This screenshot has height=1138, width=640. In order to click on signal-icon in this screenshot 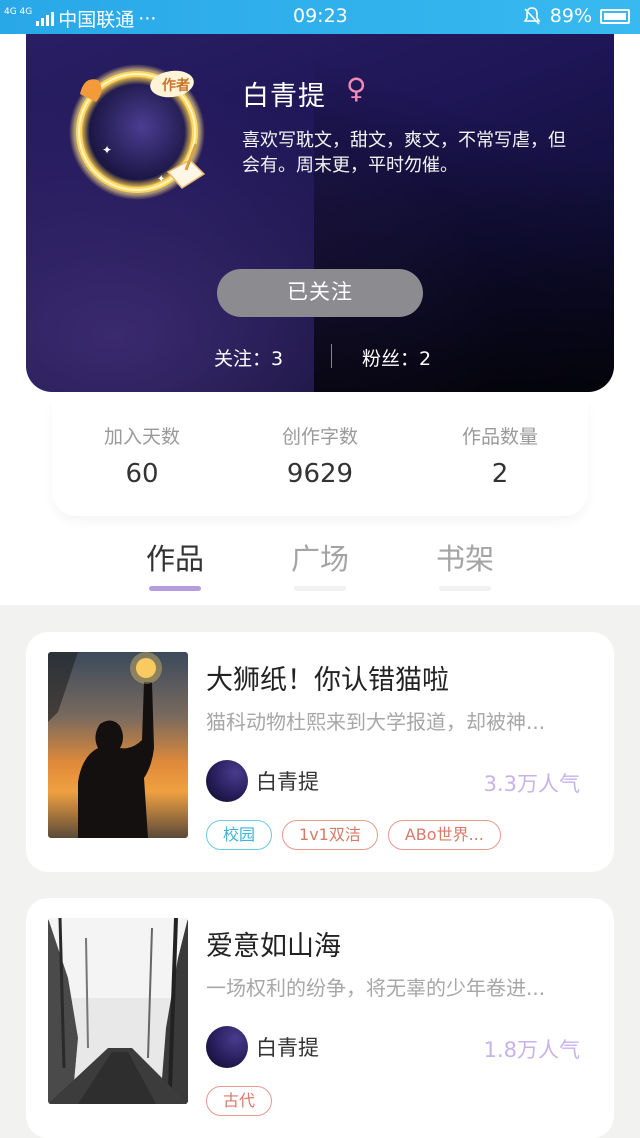, I will do `click(45, 18)`.